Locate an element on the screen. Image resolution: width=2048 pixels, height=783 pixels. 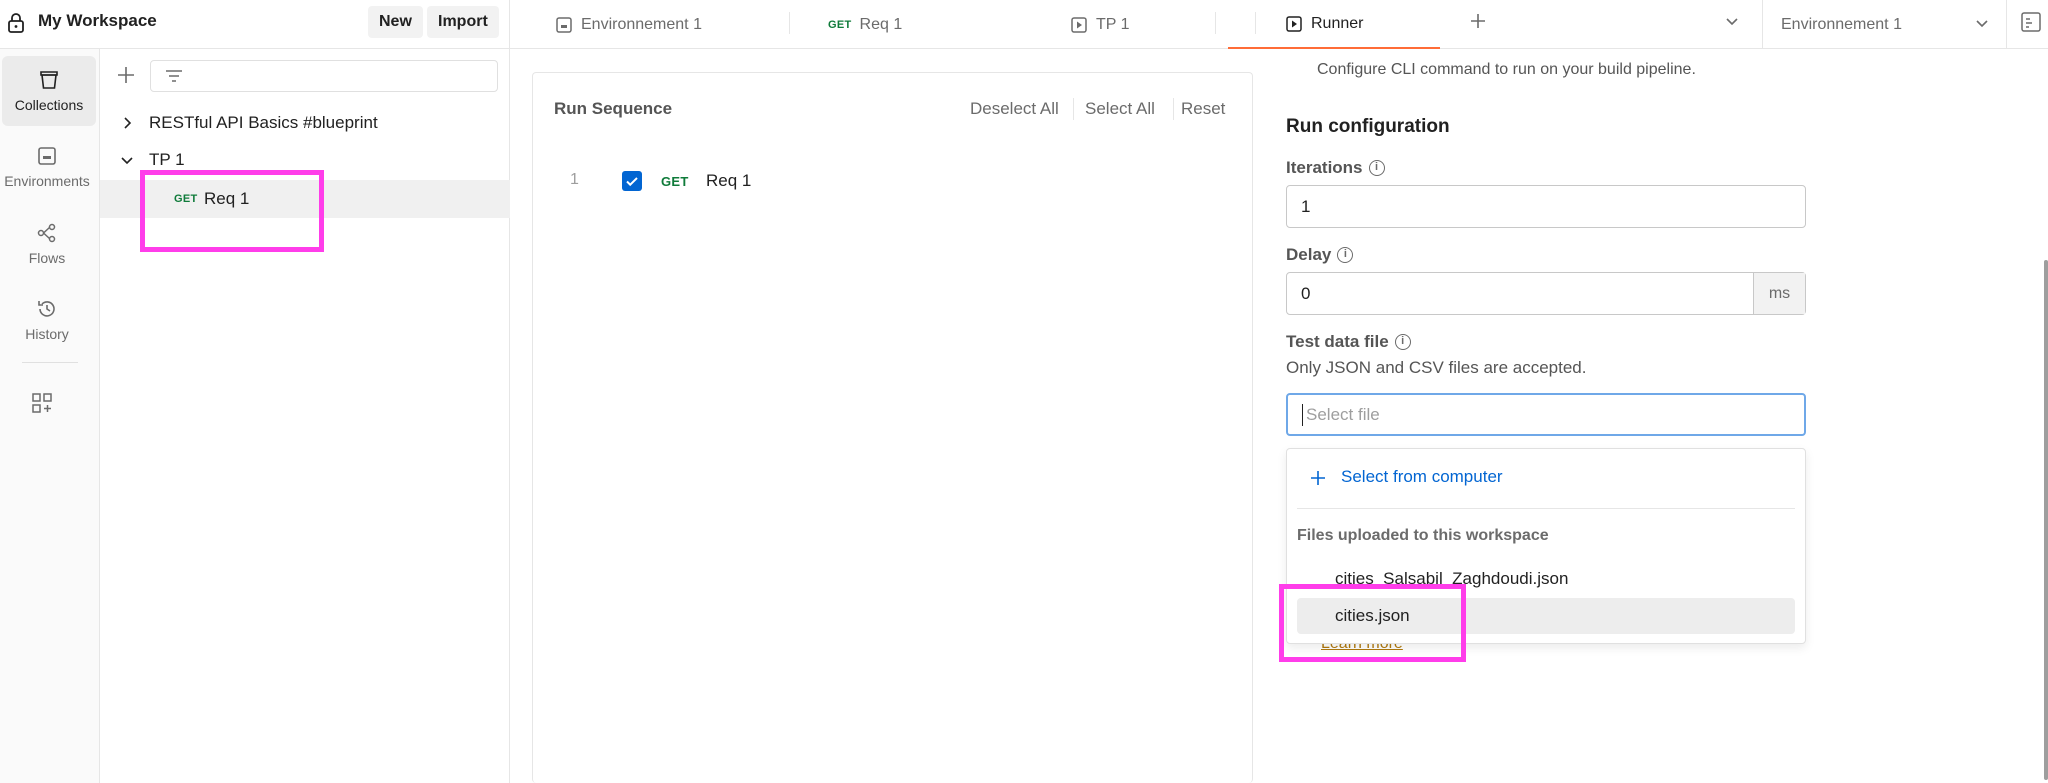
nav-label: Collections is located at coordinates (49, 105).